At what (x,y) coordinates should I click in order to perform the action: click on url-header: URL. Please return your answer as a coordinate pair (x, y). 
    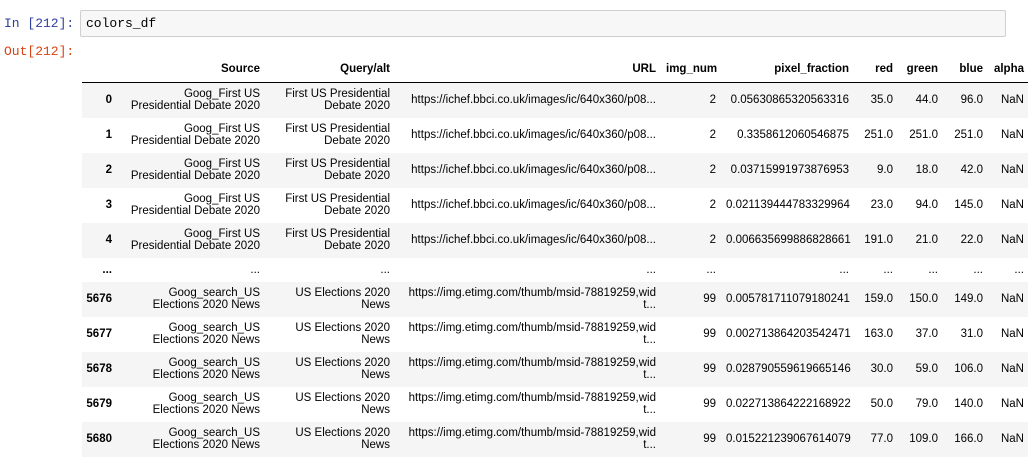
    Looking at the image, I should click on (529, 69).